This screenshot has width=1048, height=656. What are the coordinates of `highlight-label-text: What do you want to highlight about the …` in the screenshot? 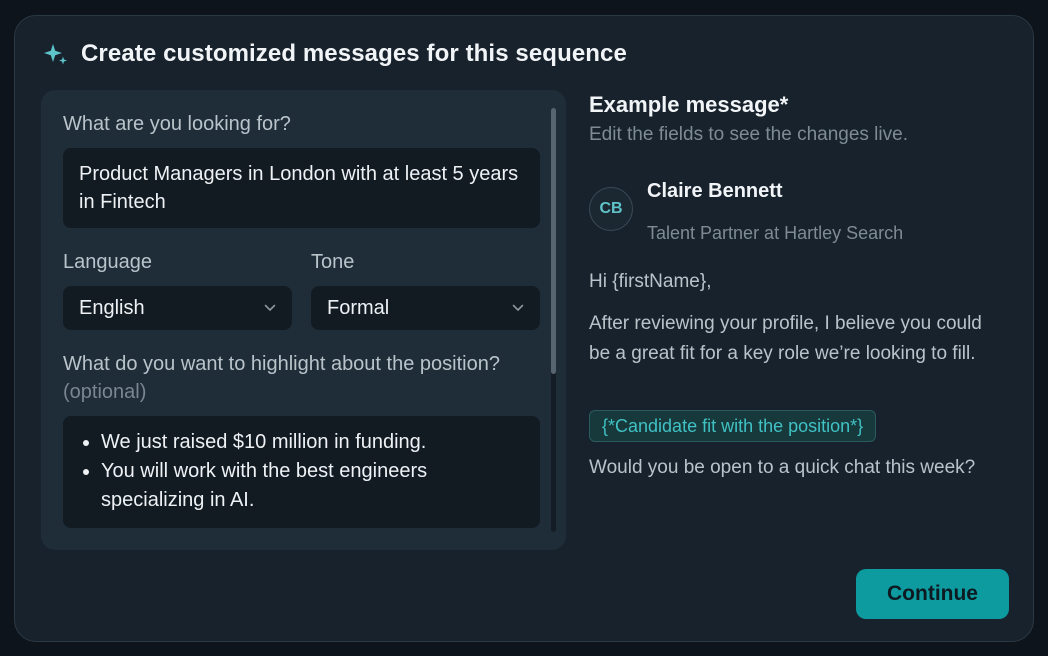 It's located at (281, 364).